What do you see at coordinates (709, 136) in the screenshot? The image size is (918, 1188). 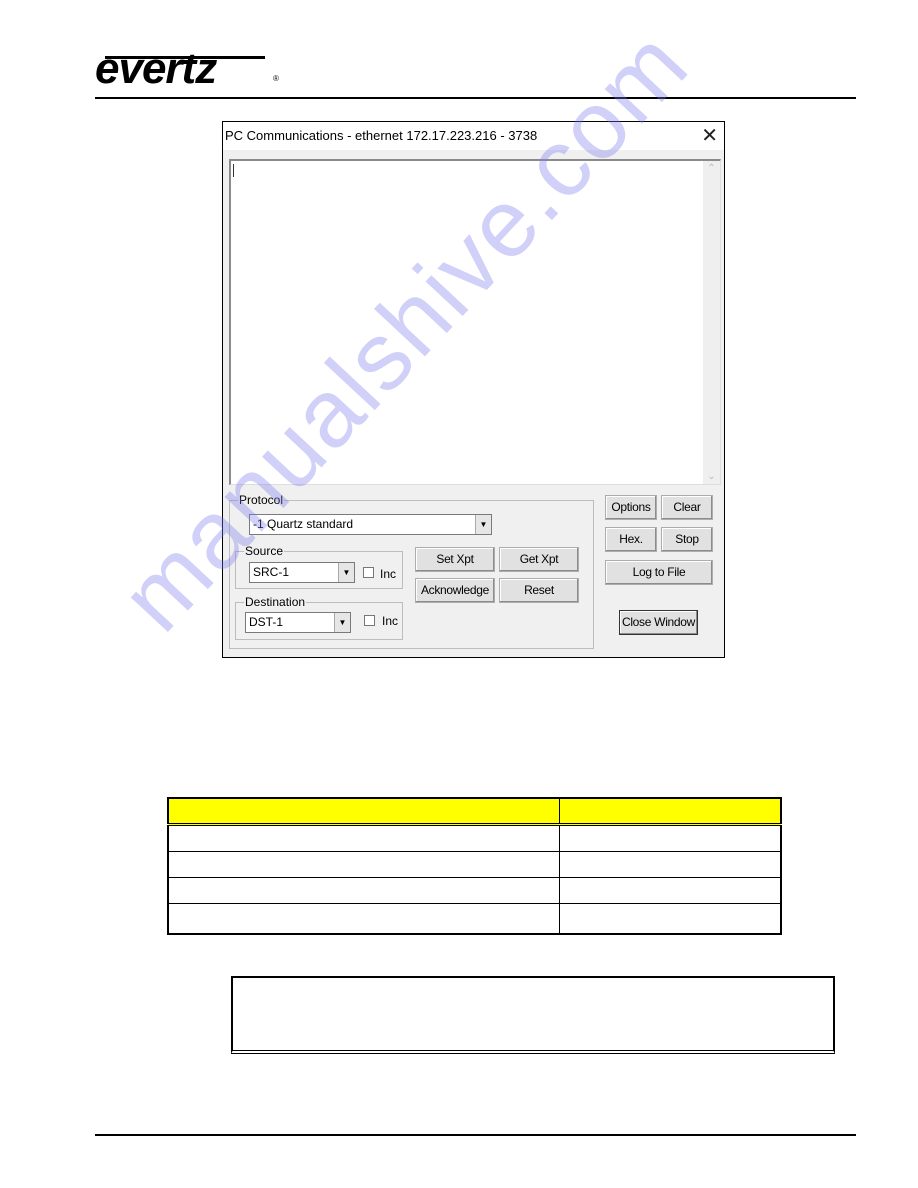 I see `close-icon: ✕` at bounding box center [709, 136].